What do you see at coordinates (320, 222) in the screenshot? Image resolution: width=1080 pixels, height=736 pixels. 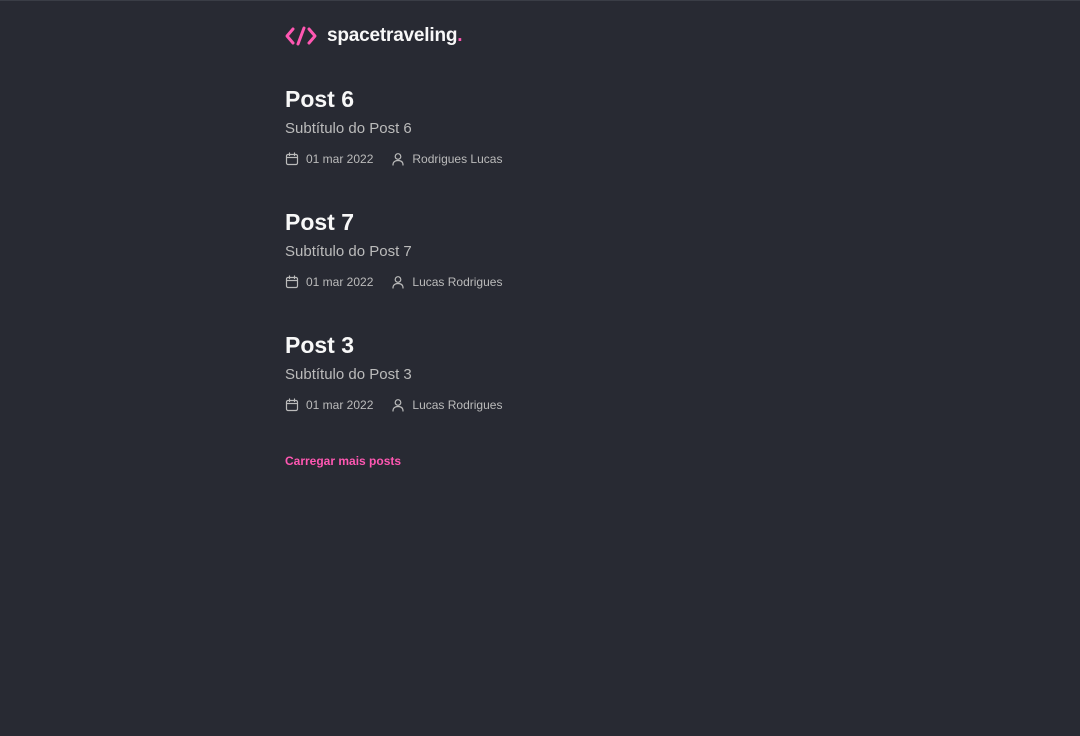 I see `post-title: Post 7` at bounding box center [320, 222].